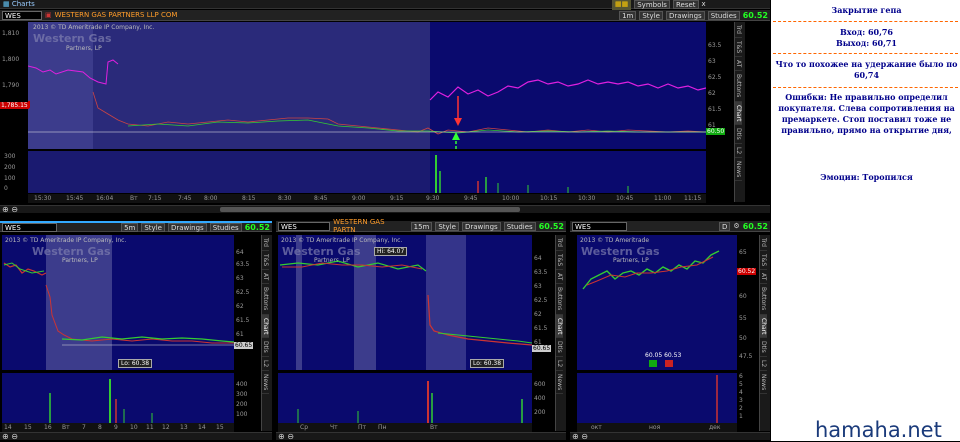  I want to click on x-tick: Вт, so click(134, 198).